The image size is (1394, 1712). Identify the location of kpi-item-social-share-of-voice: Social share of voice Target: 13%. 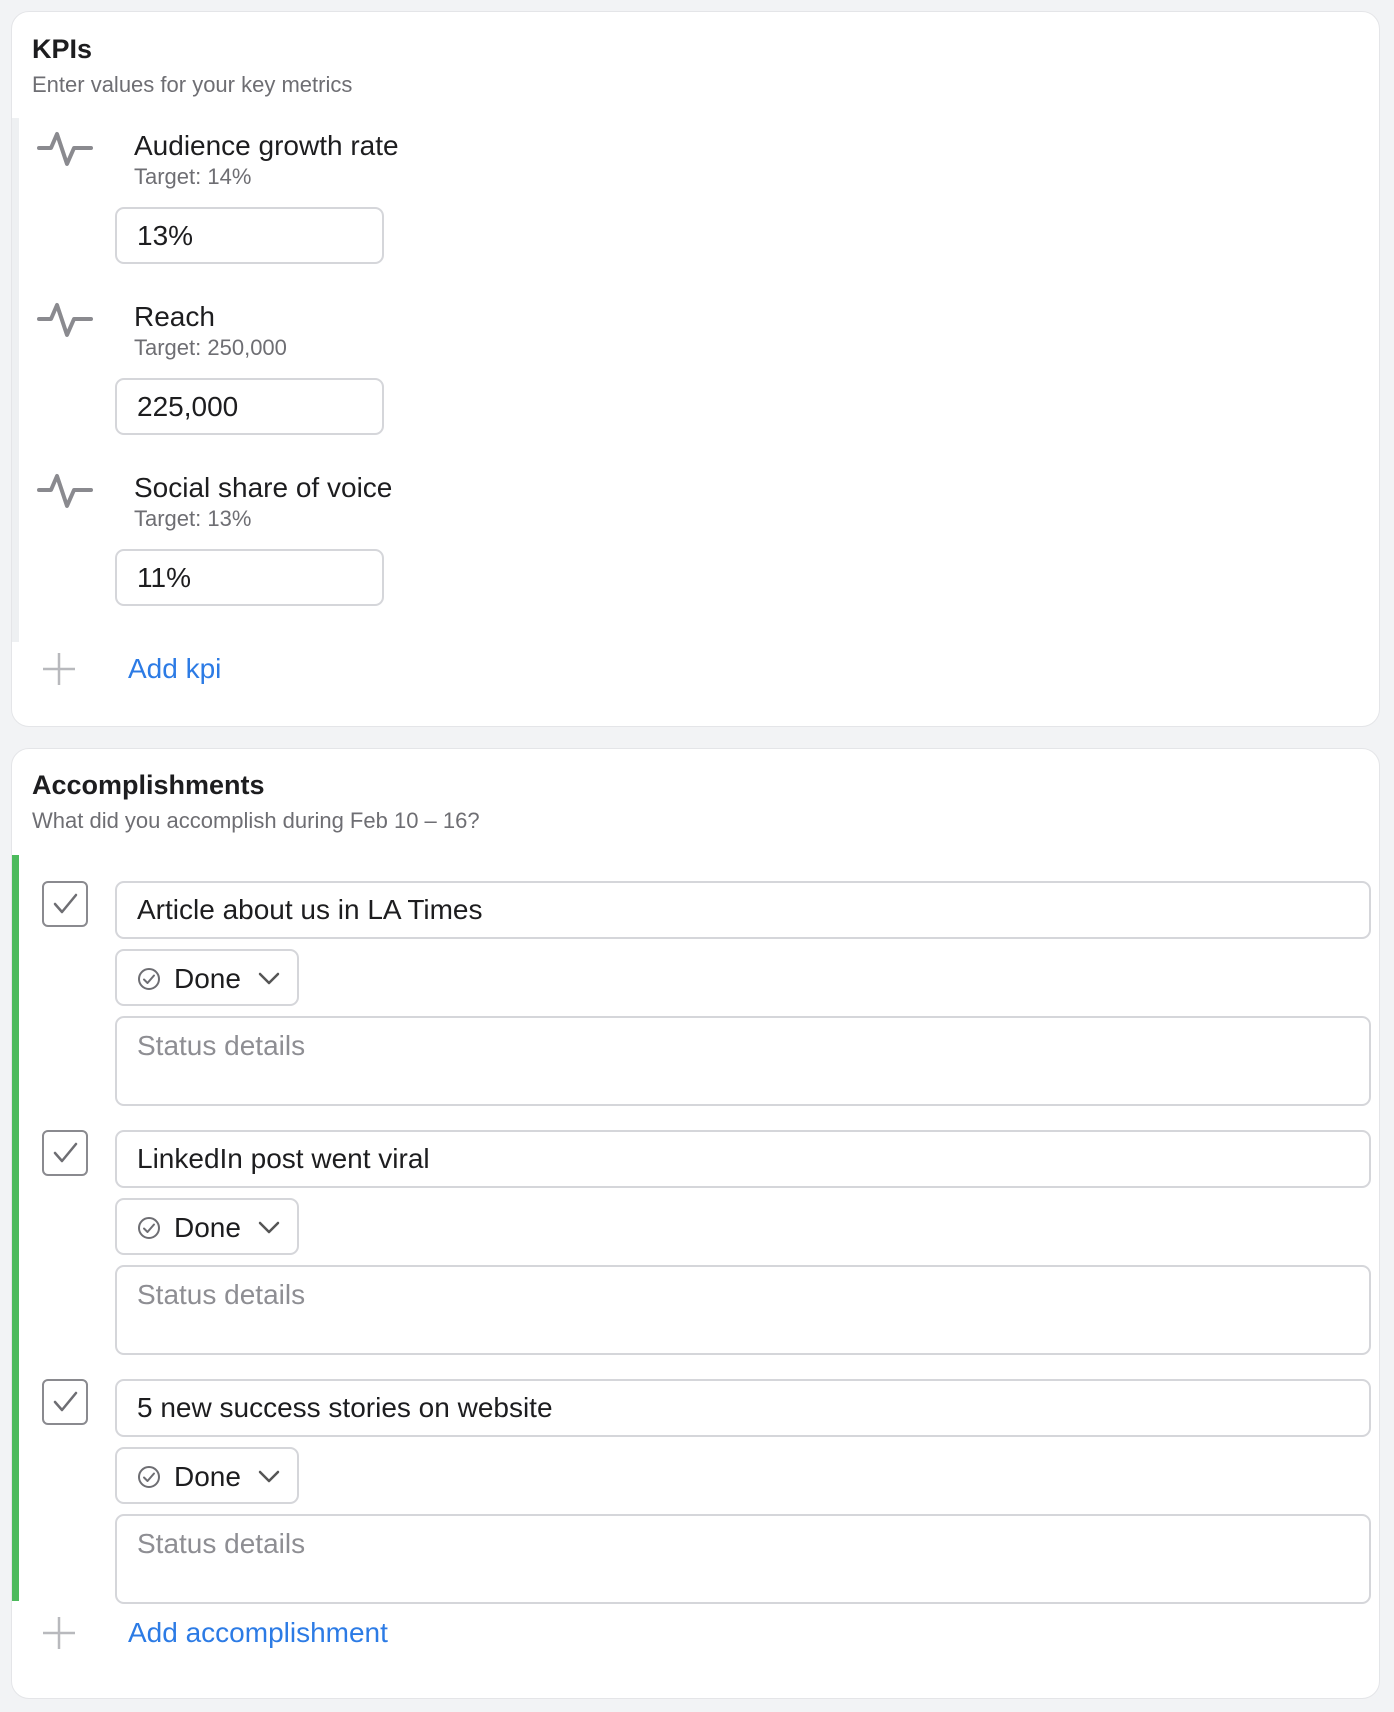
(695, 535).